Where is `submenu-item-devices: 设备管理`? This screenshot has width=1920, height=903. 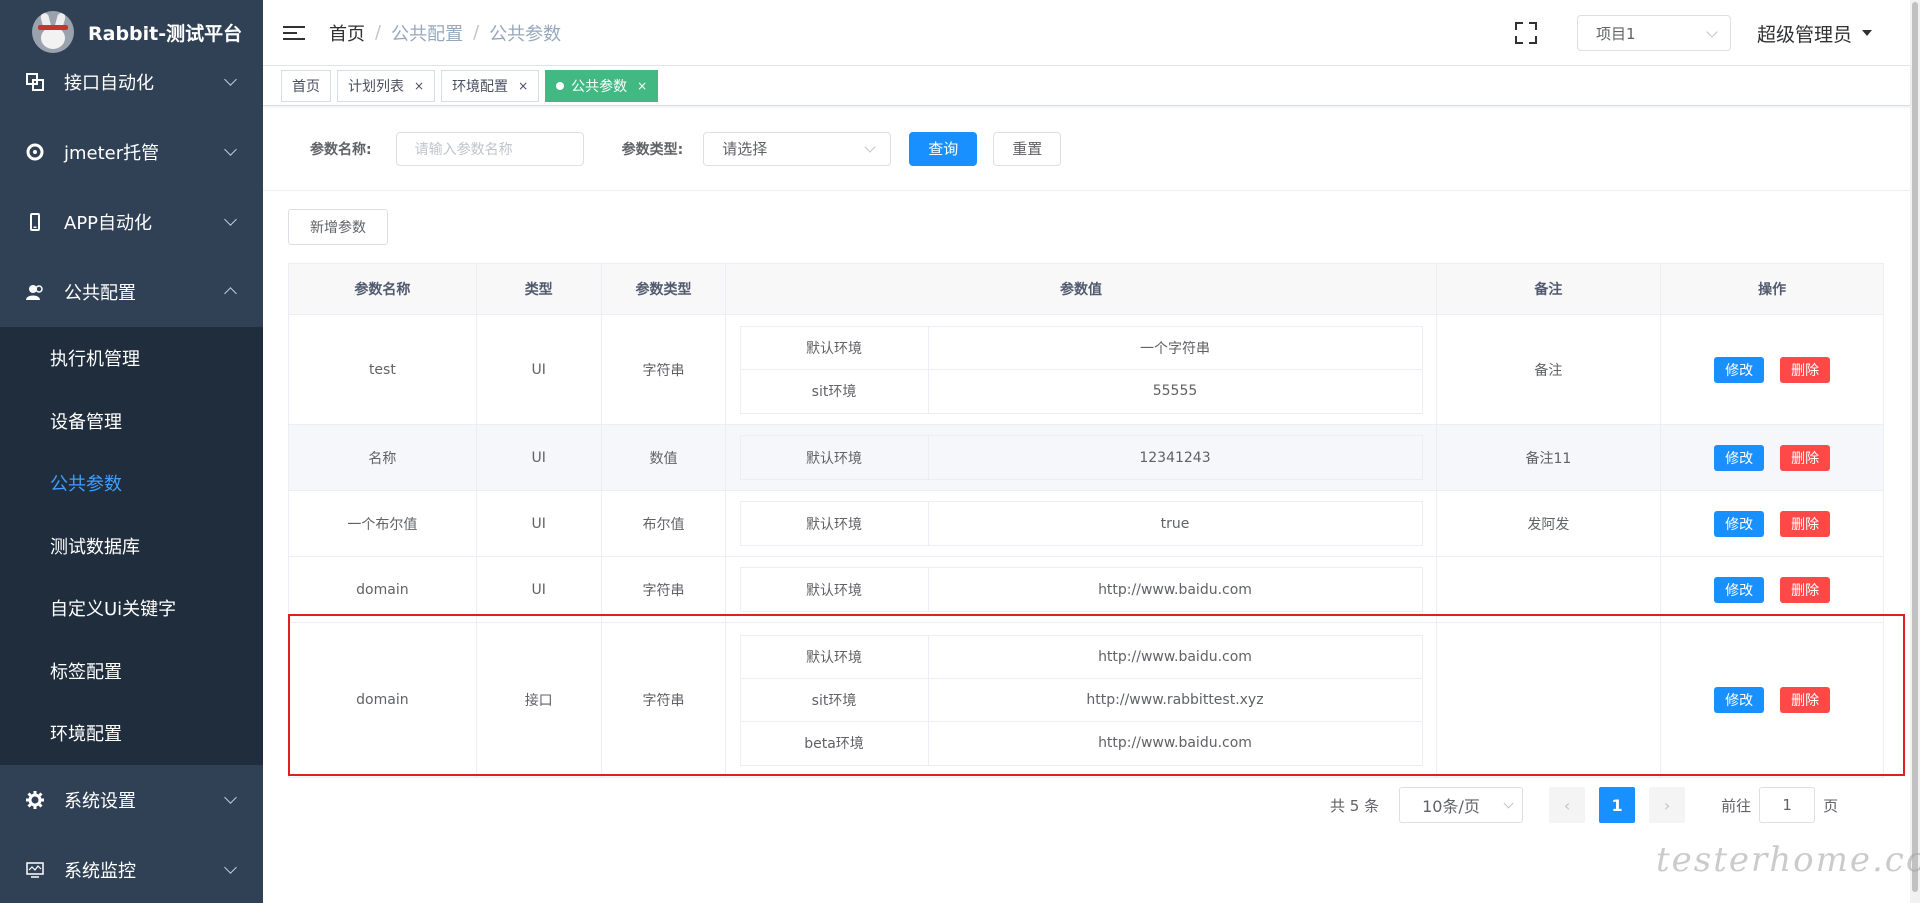
submenu-item-devices: 设备管理 is located at coordinates (131, 421).